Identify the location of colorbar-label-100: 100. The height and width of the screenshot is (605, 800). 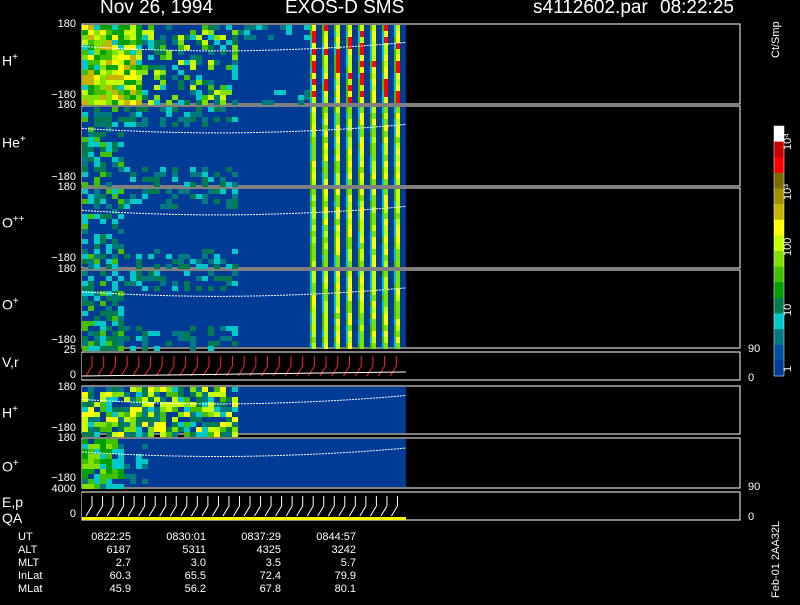
(788, 246).